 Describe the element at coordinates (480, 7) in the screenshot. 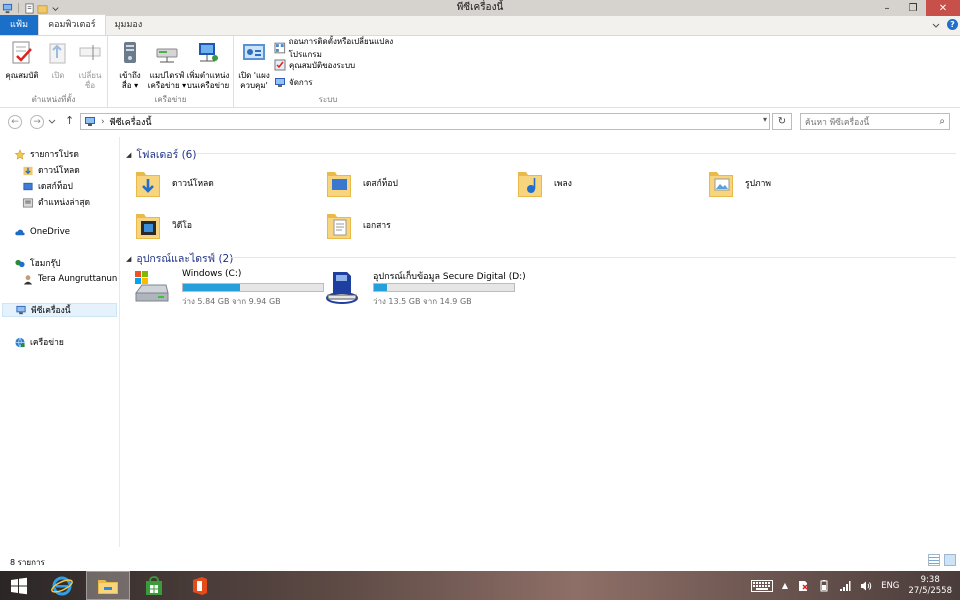

I see `window-title: พีซีเครื่องนี้` at that location.